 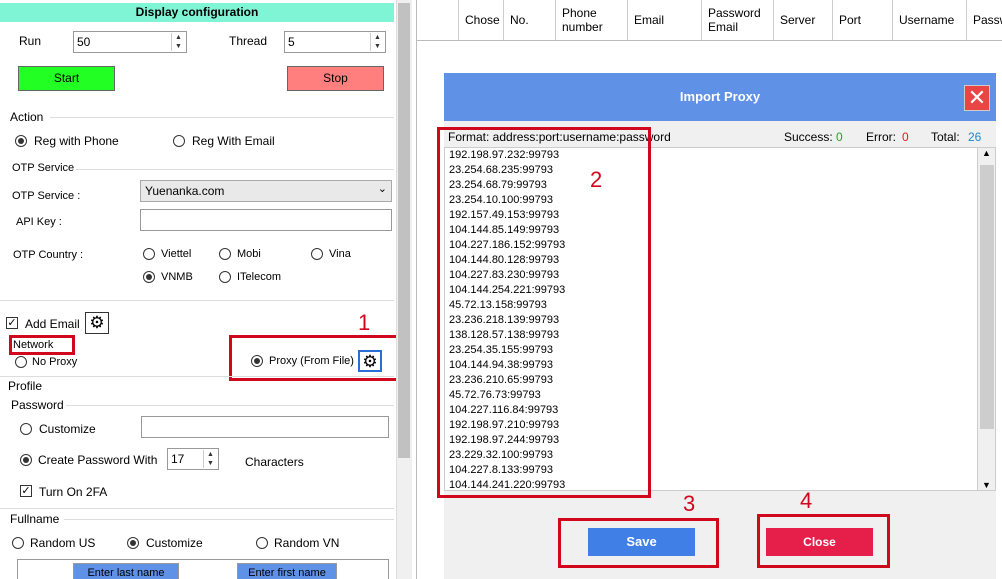 I want to click on panel-title: Display configuration, so click(x=197, y=12).